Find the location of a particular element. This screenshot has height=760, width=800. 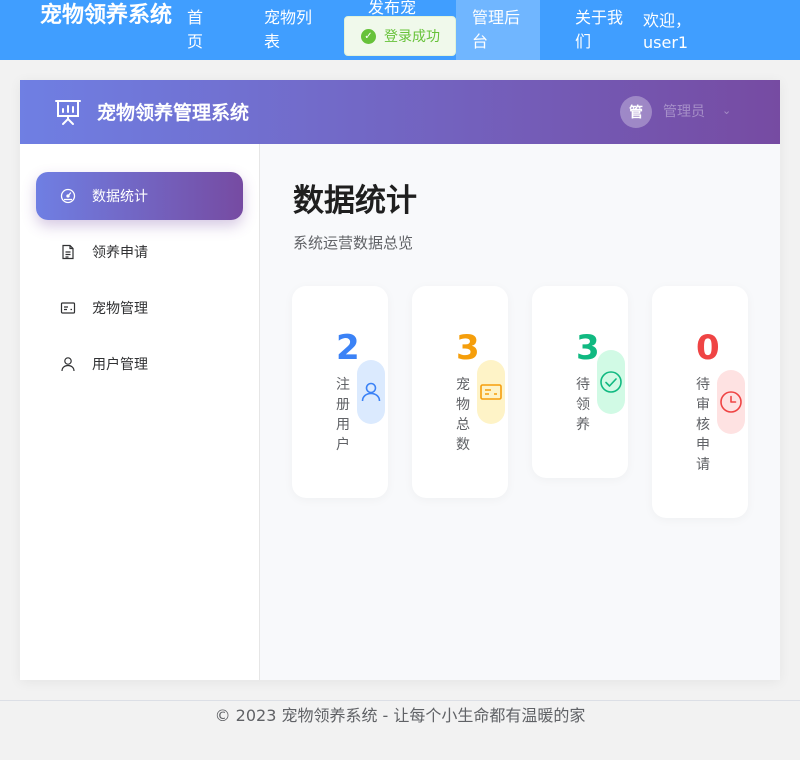

stat-card-users: 2 注册用户 is located at coordinates (340, 392).